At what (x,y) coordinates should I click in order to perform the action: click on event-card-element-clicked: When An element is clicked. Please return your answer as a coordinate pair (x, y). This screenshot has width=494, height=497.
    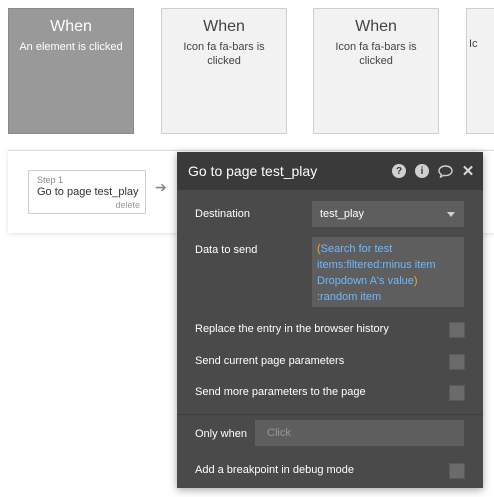
    Looking at the image, I should click on (71, 71).